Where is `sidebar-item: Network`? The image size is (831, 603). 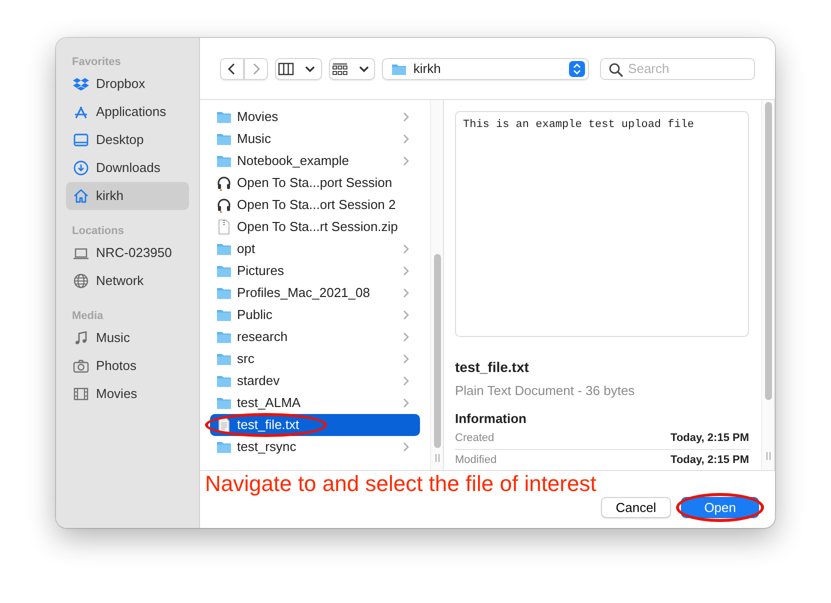
sidebar-item: Network is located at coordinates (127, 281).